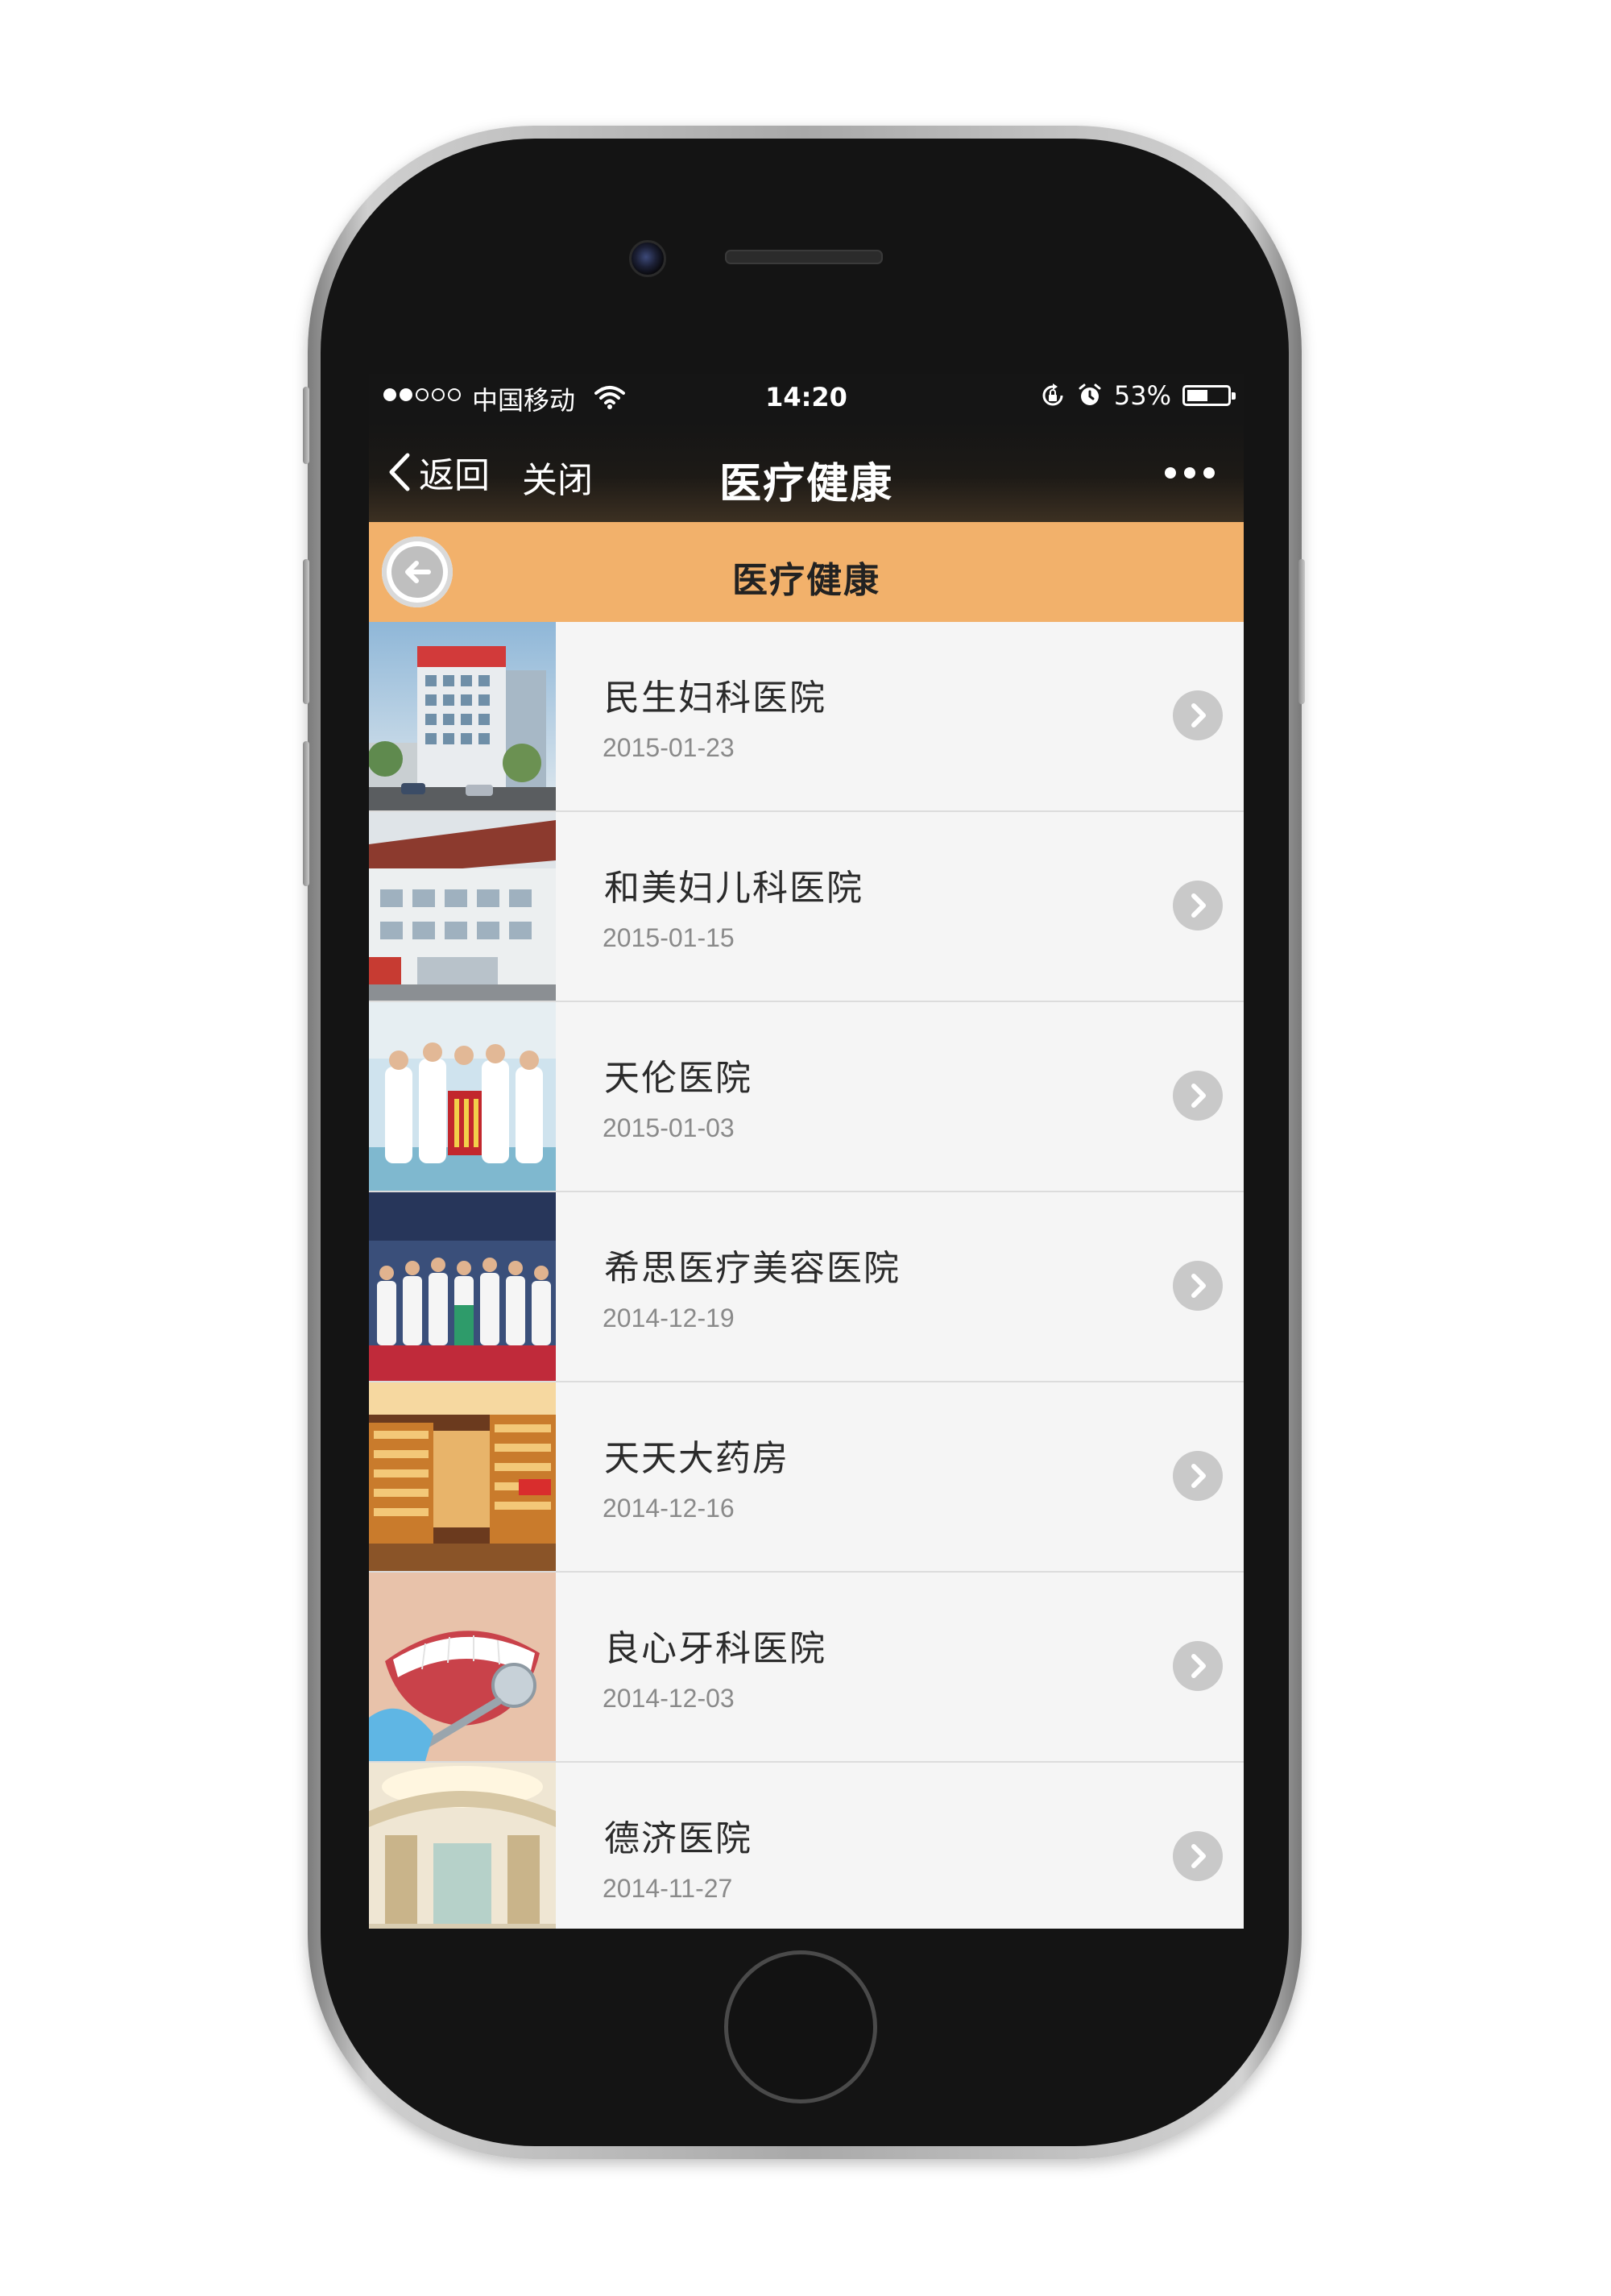 The height and width of the screenshot is (2296, 1611). What do you see at coordinates (399, 472) in the screenshot?
I see `back-chevron-icon` at bounding box center [399, 472].